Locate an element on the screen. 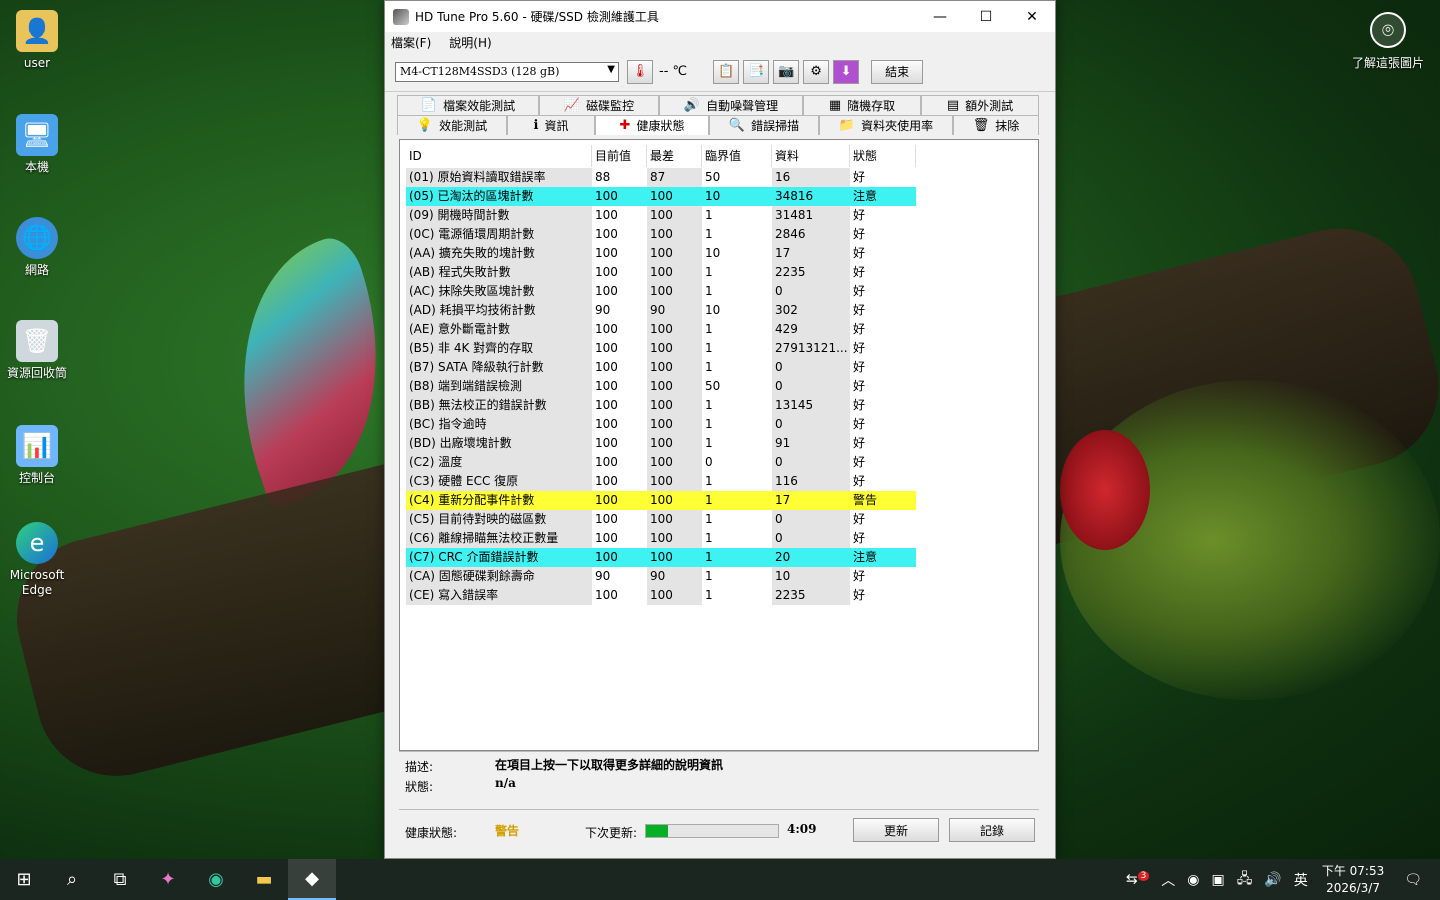 The width and height of the screenshot is (1440, 900). progress-fill is located at coordinates (657, 831).